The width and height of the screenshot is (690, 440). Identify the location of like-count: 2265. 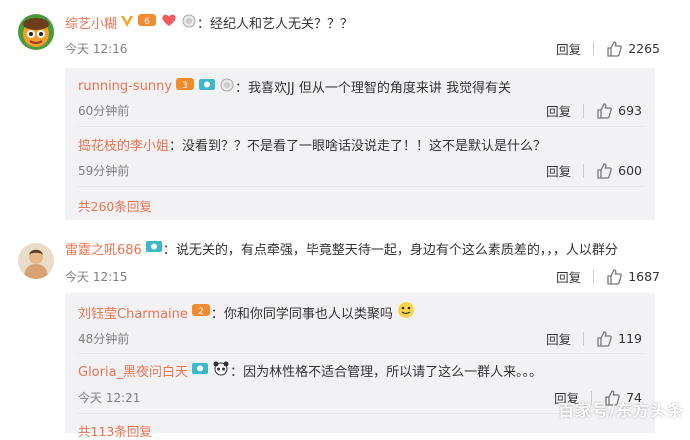
(644, 48).